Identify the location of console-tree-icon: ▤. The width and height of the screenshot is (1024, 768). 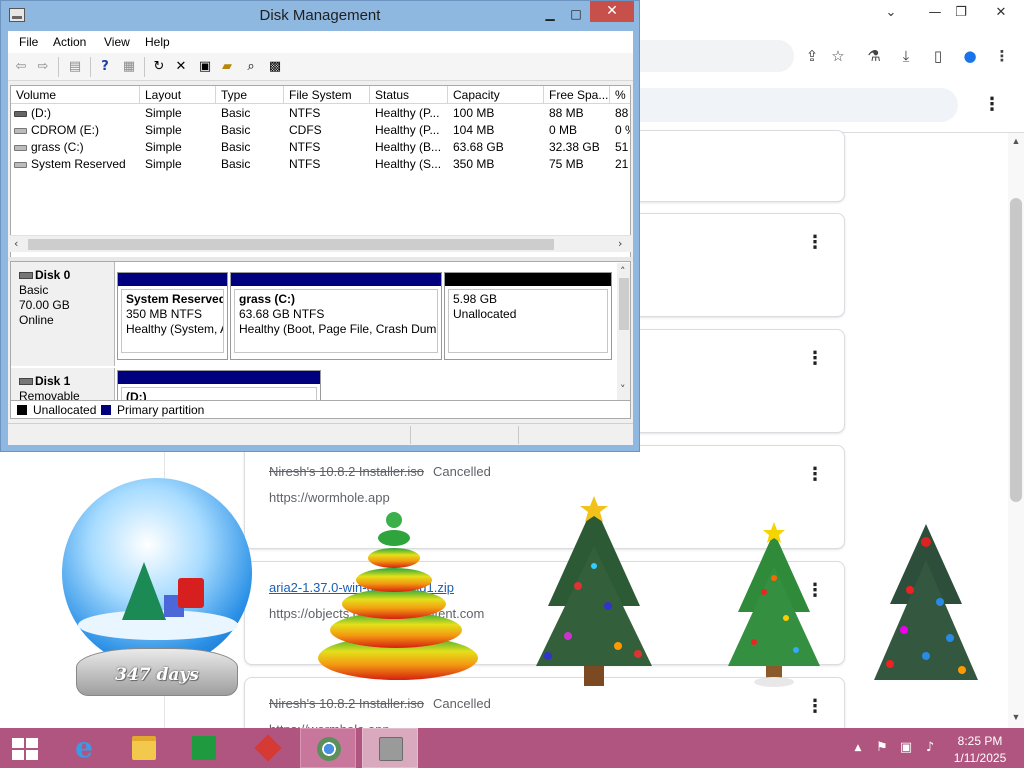
(75, 67).